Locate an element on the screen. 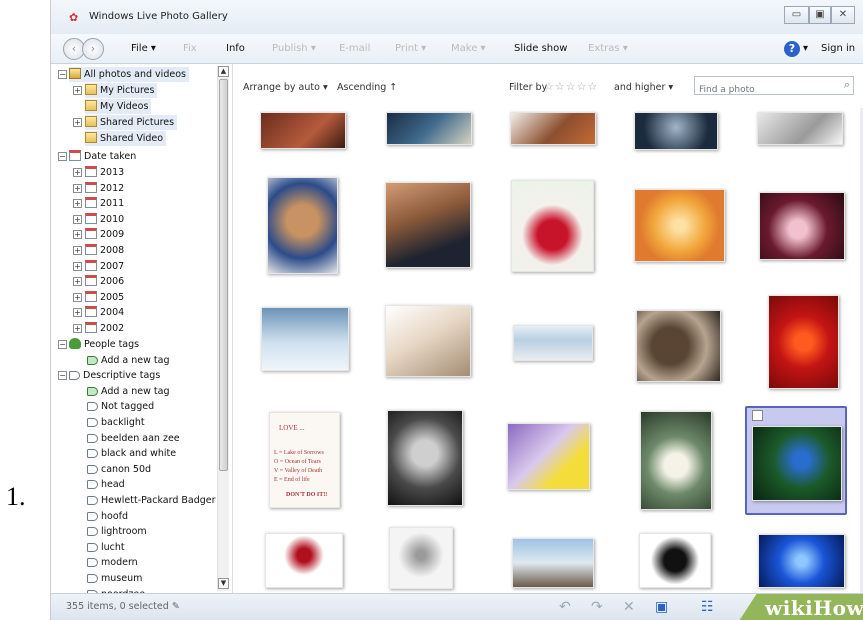 Image resolution: width=863 pixels, height=620 pixels. tree-tag: beelden aan zee is located at coordinates (133, 438).